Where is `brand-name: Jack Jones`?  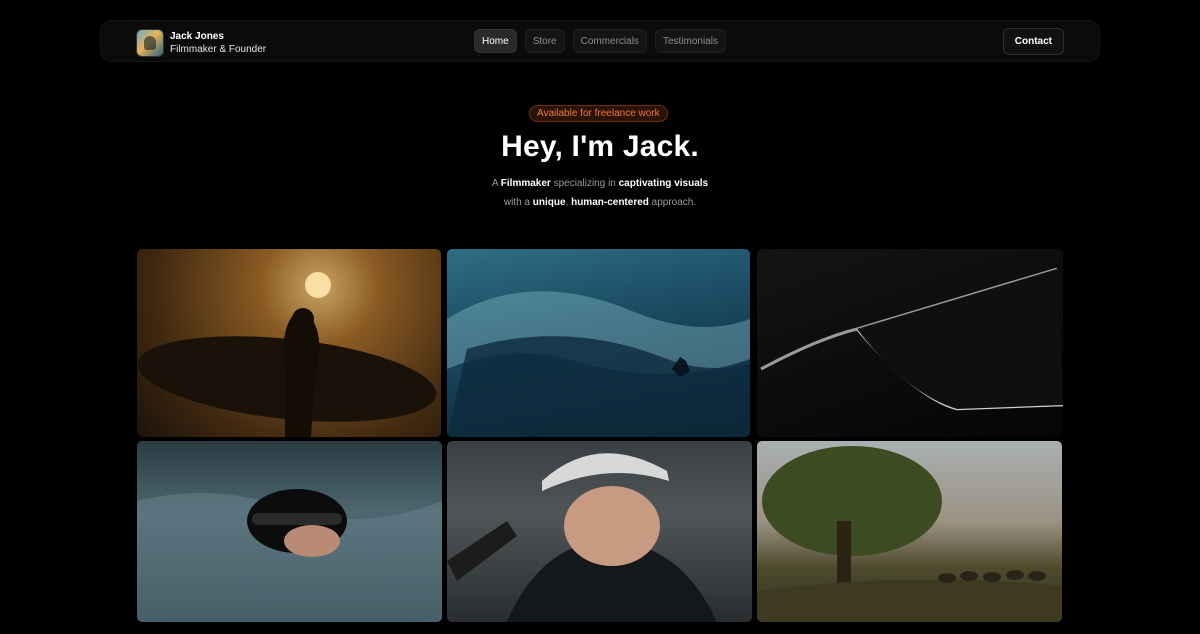
brand-name: Jack Jones is located at coordinates (197, 36).